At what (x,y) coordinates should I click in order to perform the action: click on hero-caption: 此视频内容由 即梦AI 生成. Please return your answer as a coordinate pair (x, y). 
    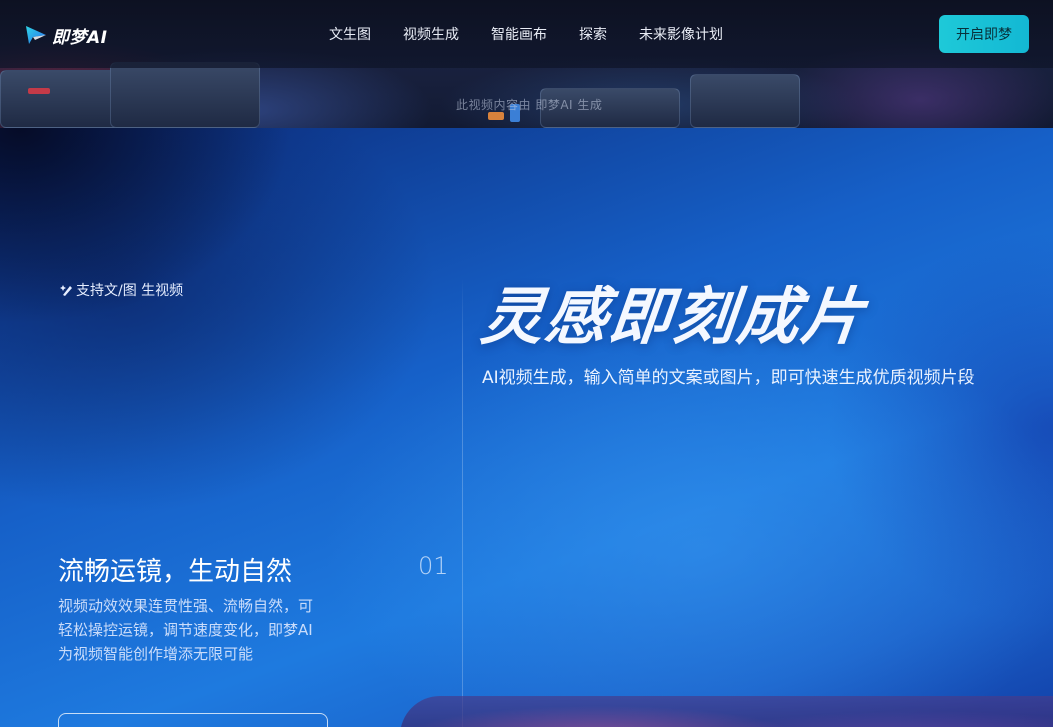
    Looking at the image, I should click on (529, 105).